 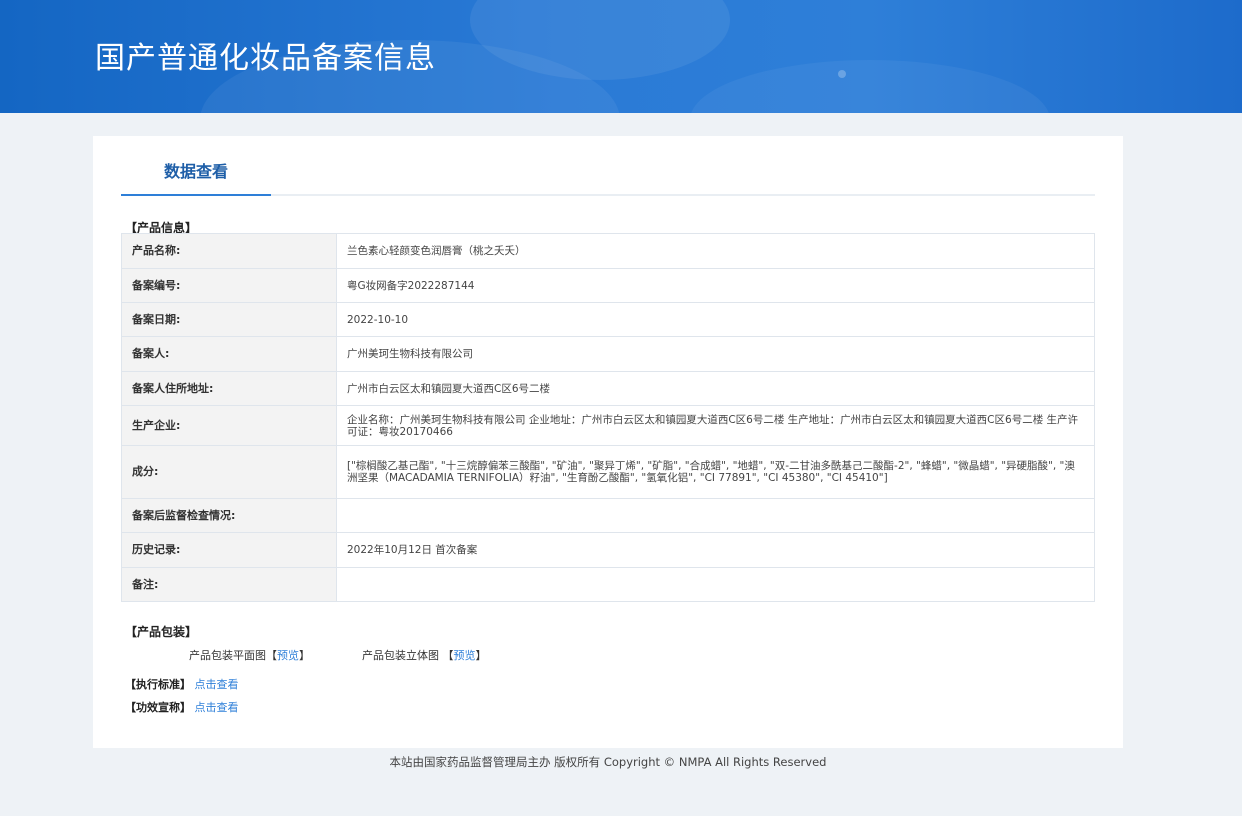 I want to click on row-key: 备案后监督检查情况:, so click(x=229, y=515).